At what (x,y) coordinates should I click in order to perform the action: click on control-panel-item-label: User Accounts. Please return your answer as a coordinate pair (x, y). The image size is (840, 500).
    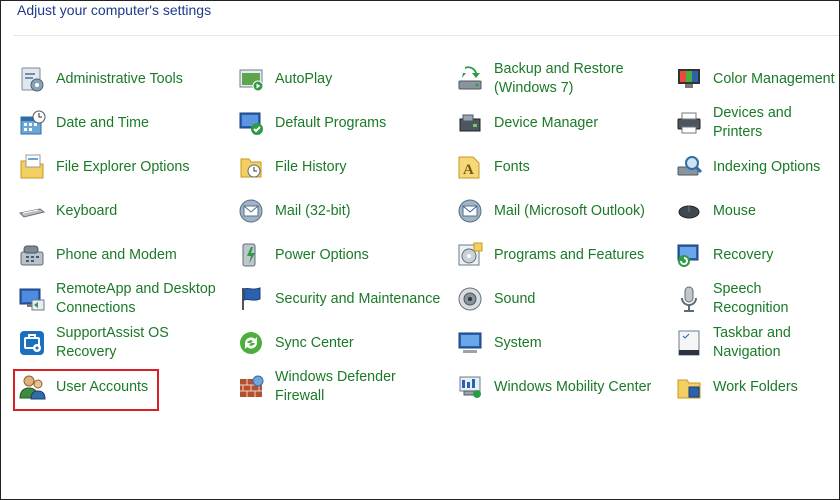
    Looking at the image, I should click on (102, 386).